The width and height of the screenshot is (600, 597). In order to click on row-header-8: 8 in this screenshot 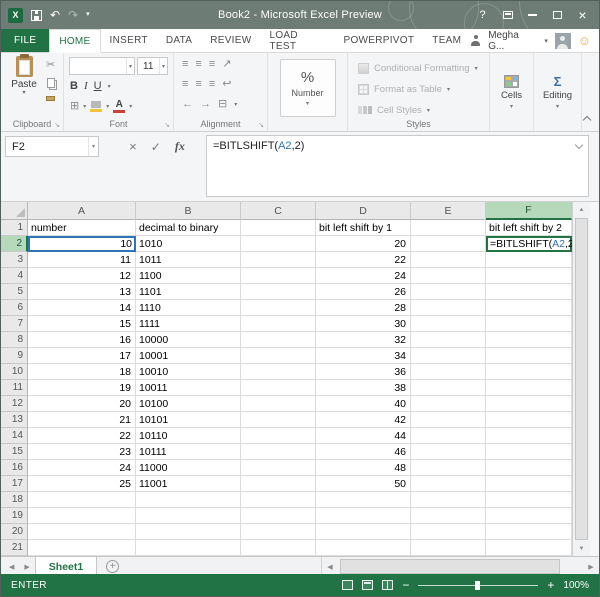, I will do `click(14, 340)`.